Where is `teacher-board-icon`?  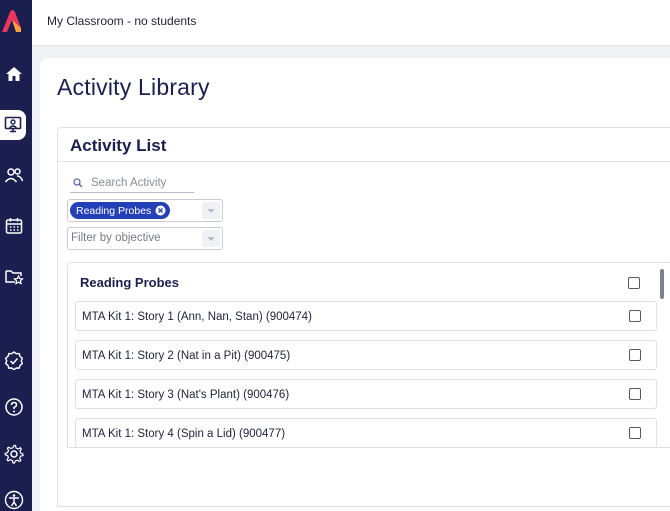
teacher-board-icon is located at coordinates (13, 124).